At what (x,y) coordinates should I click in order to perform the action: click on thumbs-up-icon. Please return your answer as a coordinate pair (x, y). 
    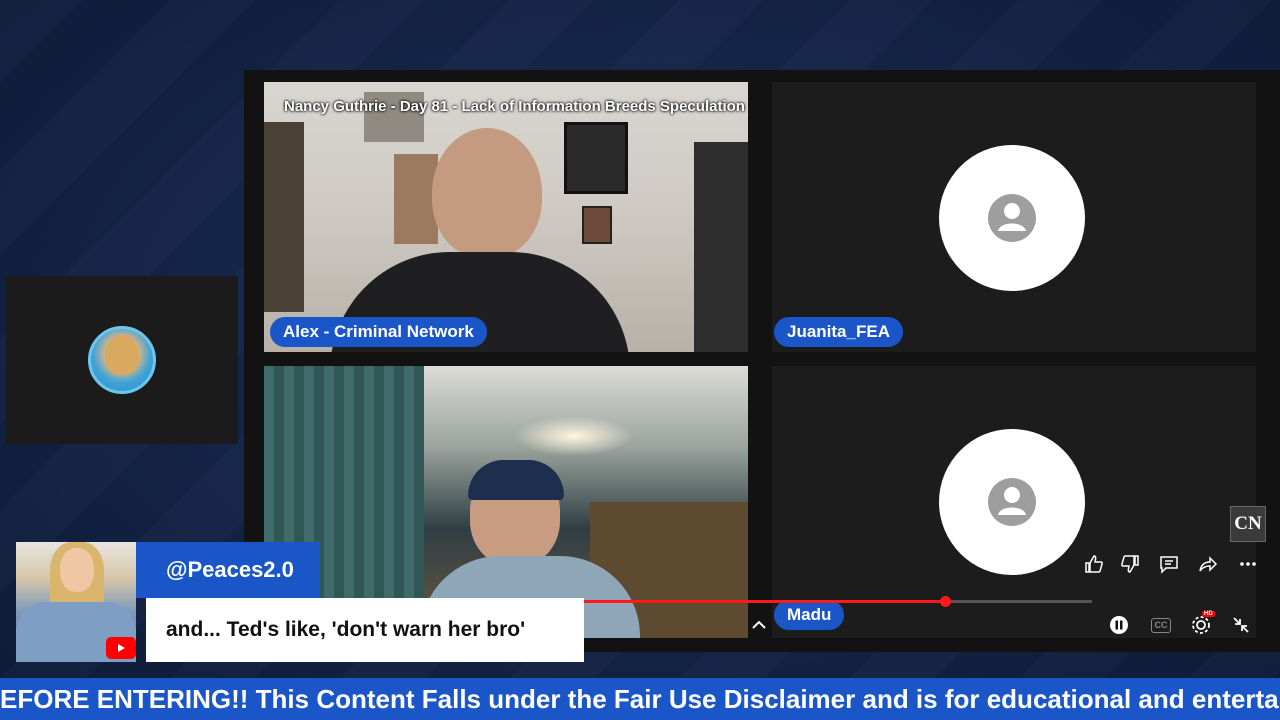
    Looking at the image, I should click on (1094, 564).